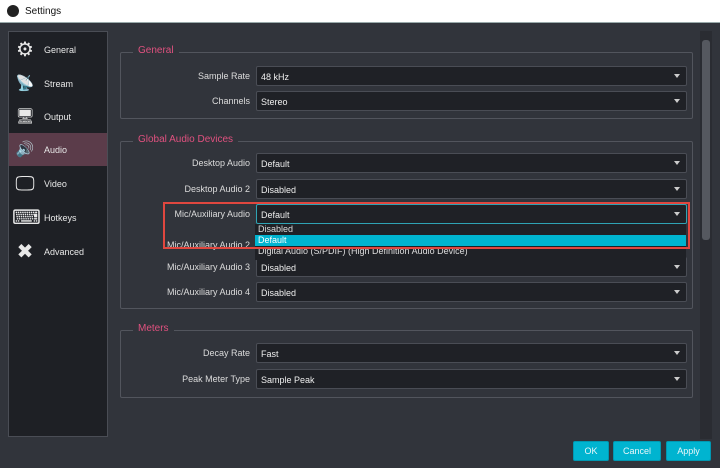  Describe the element at coordinates (471, 101) in the screenshot. I see `channels-select: Stereo` at that location.